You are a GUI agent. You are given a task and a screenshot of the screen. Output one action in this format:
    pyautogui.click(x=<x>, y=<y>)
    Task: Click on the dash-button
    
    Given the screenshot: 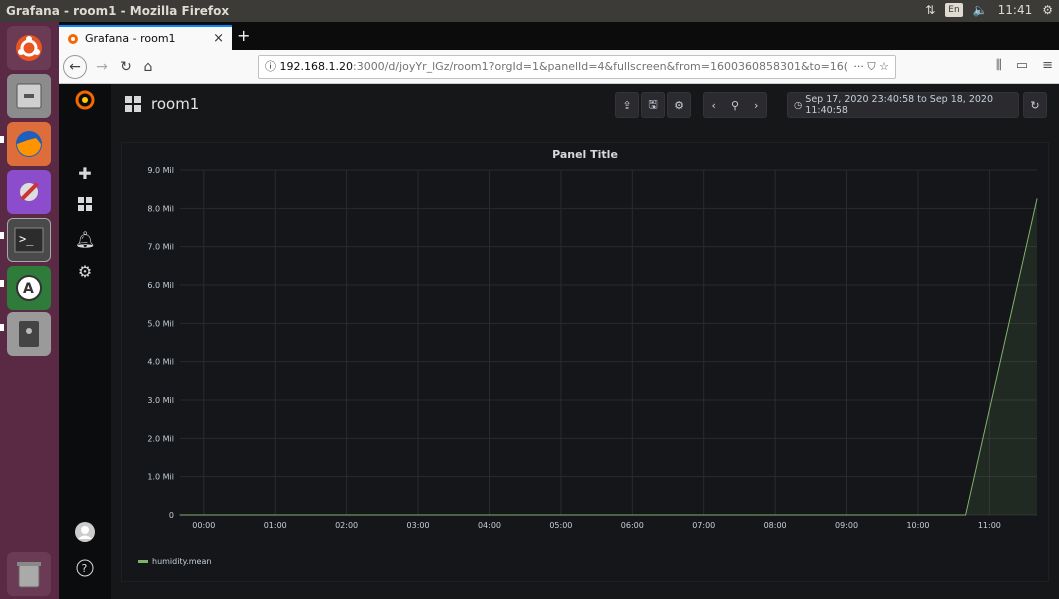 What is the action you would take?
    pyautogui.click(x=29, y=48)
    